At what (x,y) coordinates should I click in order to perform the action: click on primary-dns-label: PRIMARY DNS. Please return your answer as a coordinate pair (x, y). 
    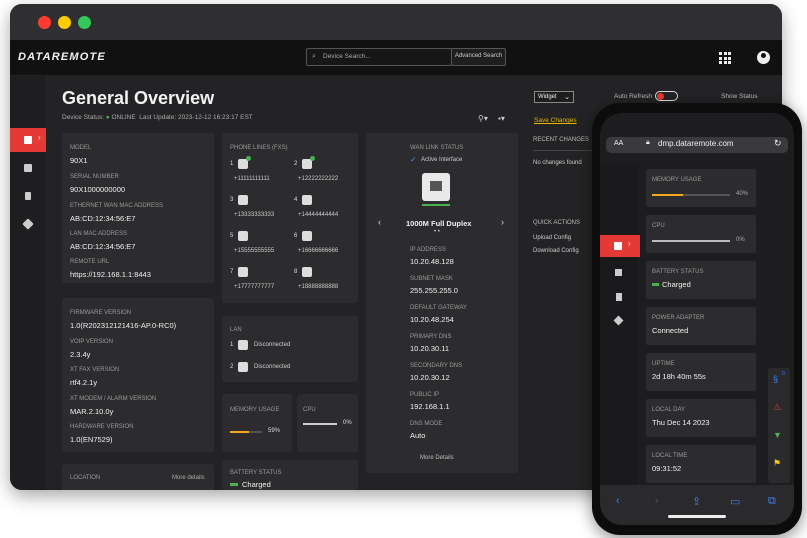
    Looking at the image, I should click on (431, 337).